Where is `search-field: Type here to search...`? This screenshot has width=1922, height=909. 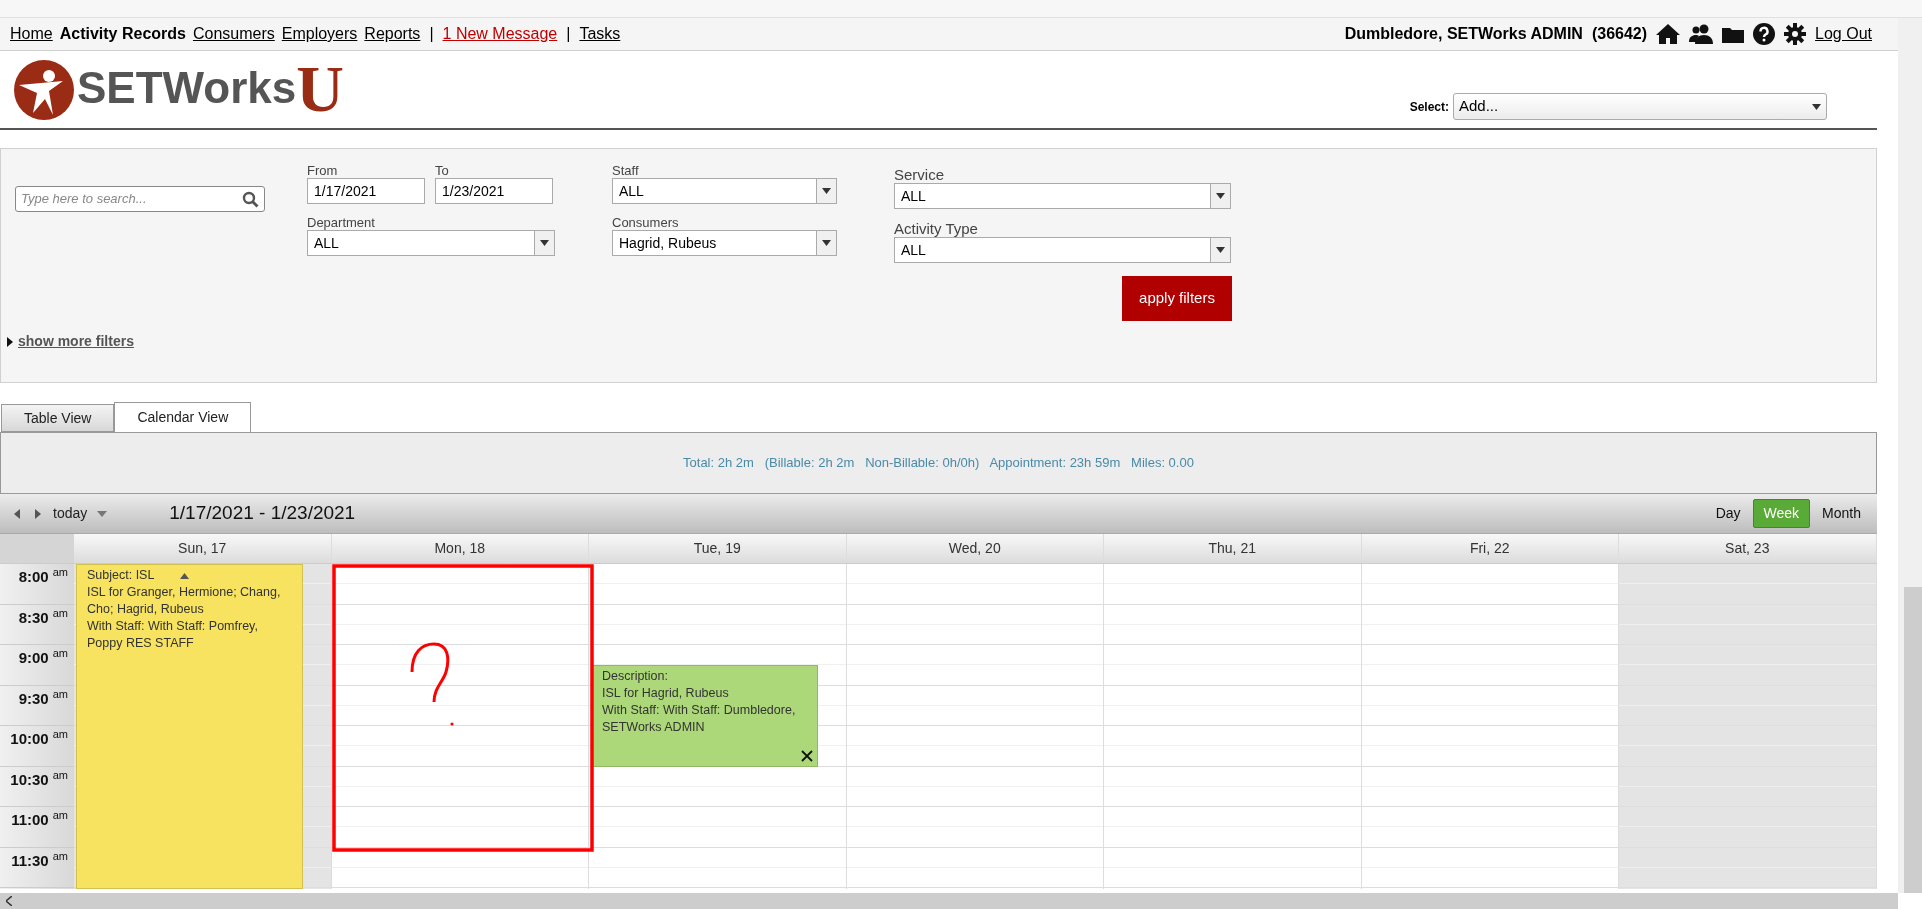 search-field: Type here to search... is located at coordinates (140, 199).